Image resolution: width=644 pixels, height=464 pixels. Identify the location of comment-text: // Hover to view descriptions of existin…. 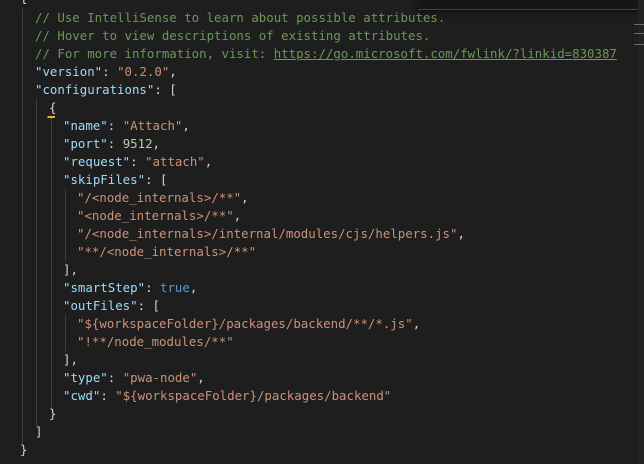
(233, 35).